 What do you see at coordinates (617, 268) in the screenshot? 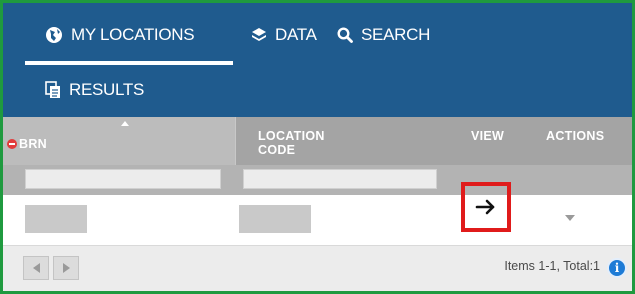
I see `info-icon: i` at bounding box center [617, 268].